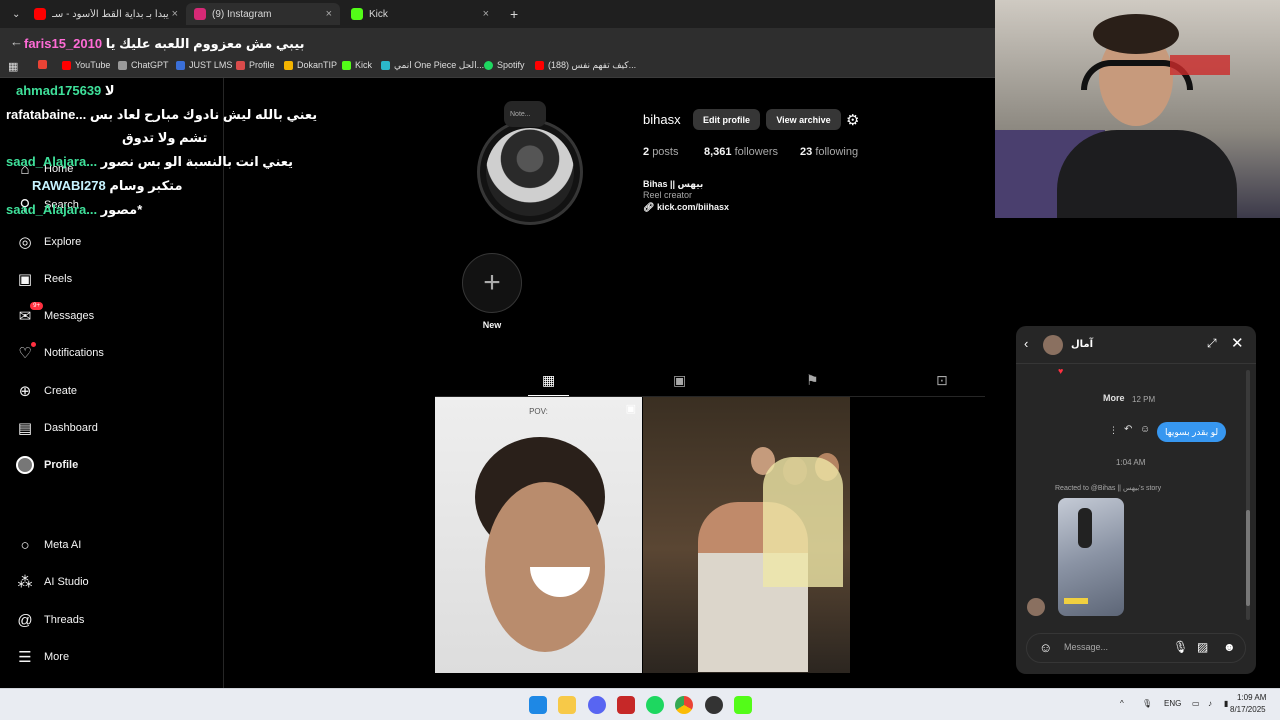  Describe the element at coordinates (1136, 34) in the screenshot. I see `webcam-person-hair` at that location.